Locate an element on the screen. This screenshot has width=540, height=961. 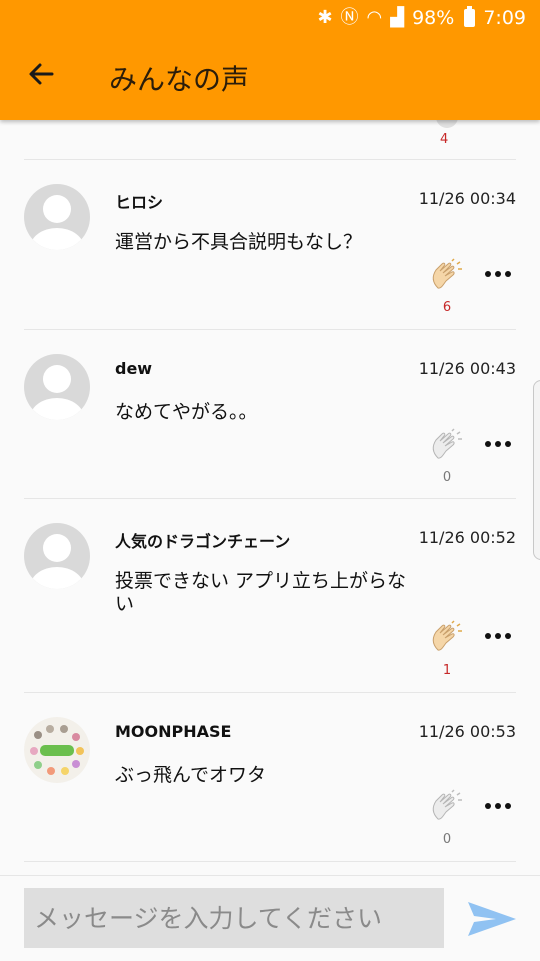
signal-icon: ▟ is located at coordinates (397, 17).